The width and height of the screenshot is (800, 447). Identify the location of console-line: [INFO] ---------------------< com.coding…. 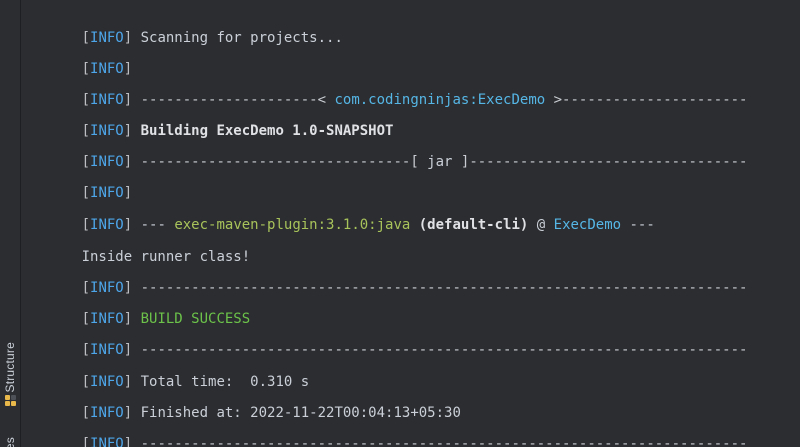
(414, 100).